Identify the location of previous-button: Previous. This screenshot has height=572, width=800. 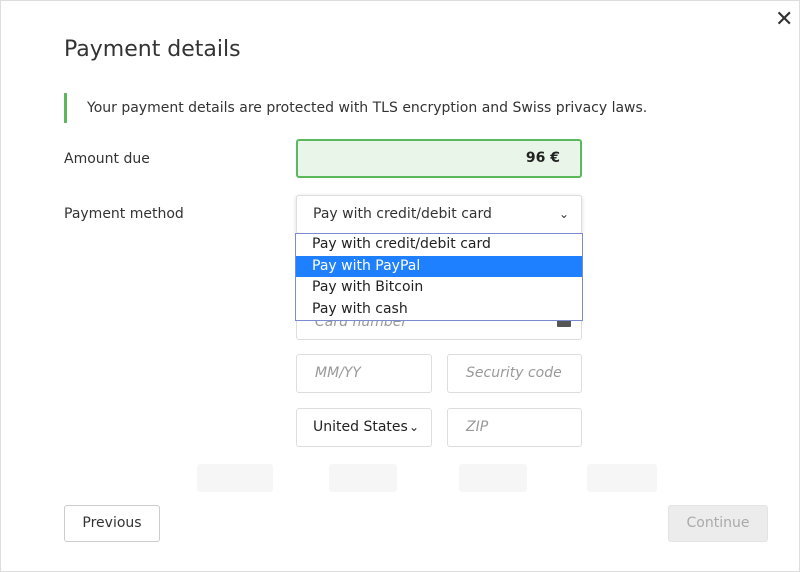
(112, 523).